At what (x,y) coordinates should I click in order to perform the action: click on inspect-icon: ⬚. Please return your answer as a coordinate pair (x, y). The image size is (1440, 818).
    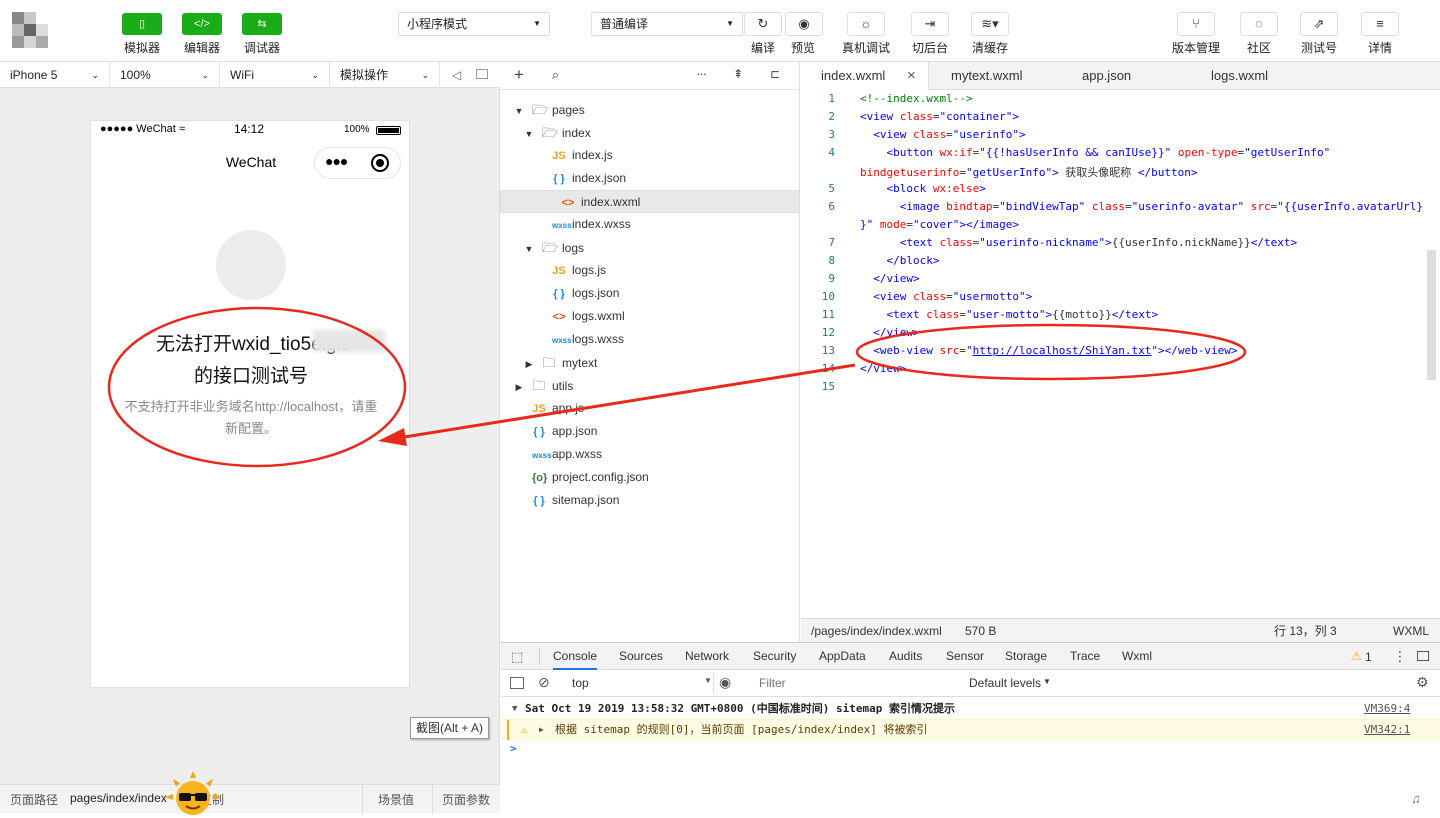
    Looking at the image, I should click on (517, 657).